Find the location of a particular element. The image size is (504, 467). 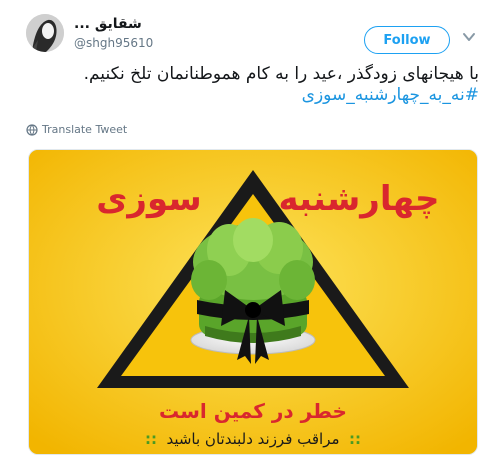

follow-button: Follow is located at coordinates (407, 40).